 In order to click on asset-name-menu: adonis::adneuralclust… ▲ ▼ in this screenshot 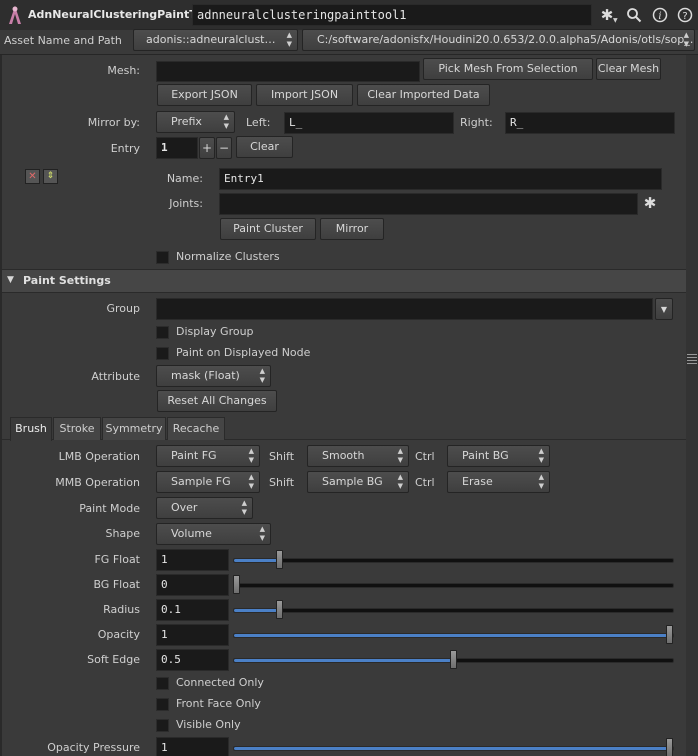, I will do `click(215, 40)`.